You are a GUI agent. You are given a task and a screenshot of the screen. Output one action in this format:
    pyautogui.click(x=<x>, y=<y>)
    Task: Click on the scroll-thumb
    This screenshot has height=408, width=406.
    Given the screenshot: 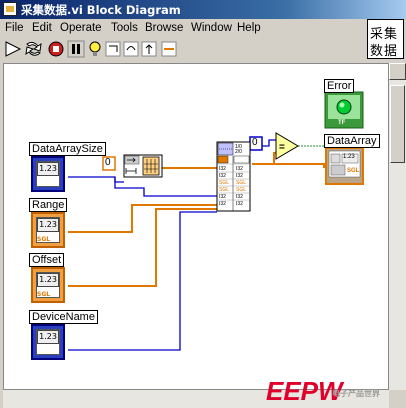 What is the action you would take?
    pyautogui.click(x=397, y=124)
    